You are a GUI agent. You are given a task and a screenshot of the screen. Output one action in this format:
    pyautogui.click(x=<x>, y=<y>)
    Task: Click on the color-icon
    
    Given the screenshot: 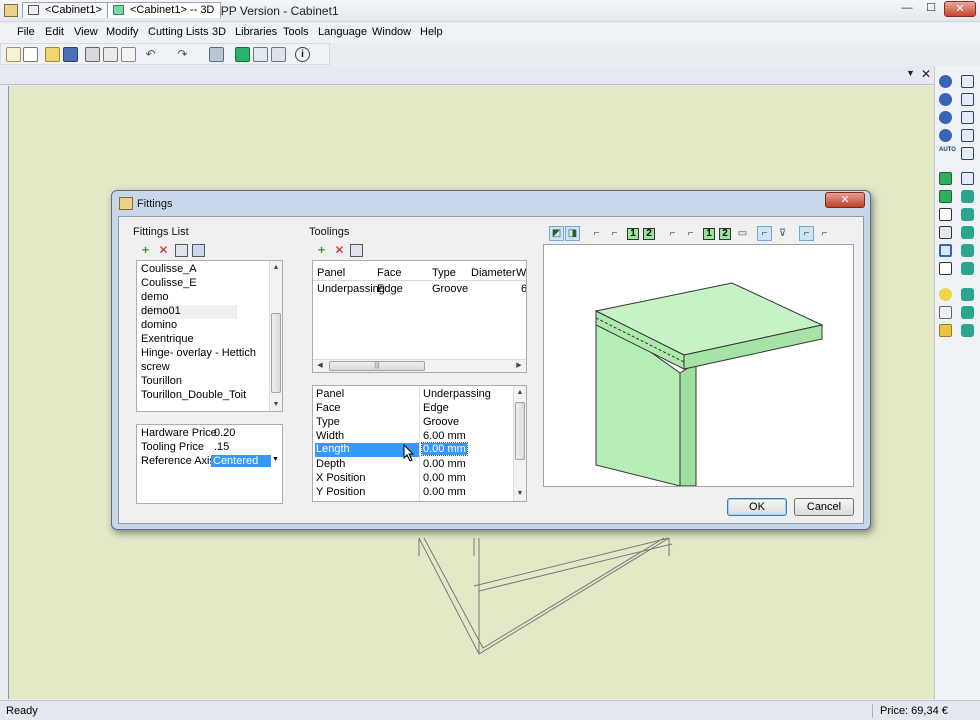 What is the action you would take?
    pyautogui.click(x=967, y=330)
    